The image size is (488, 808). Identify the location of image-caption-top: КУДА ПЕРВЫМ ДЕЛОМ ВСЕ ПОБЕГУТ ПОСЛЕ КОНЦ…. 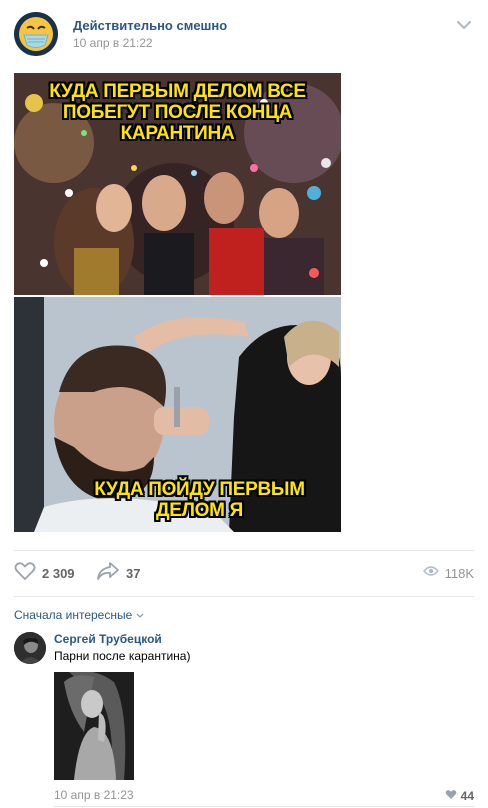
(177, 112).